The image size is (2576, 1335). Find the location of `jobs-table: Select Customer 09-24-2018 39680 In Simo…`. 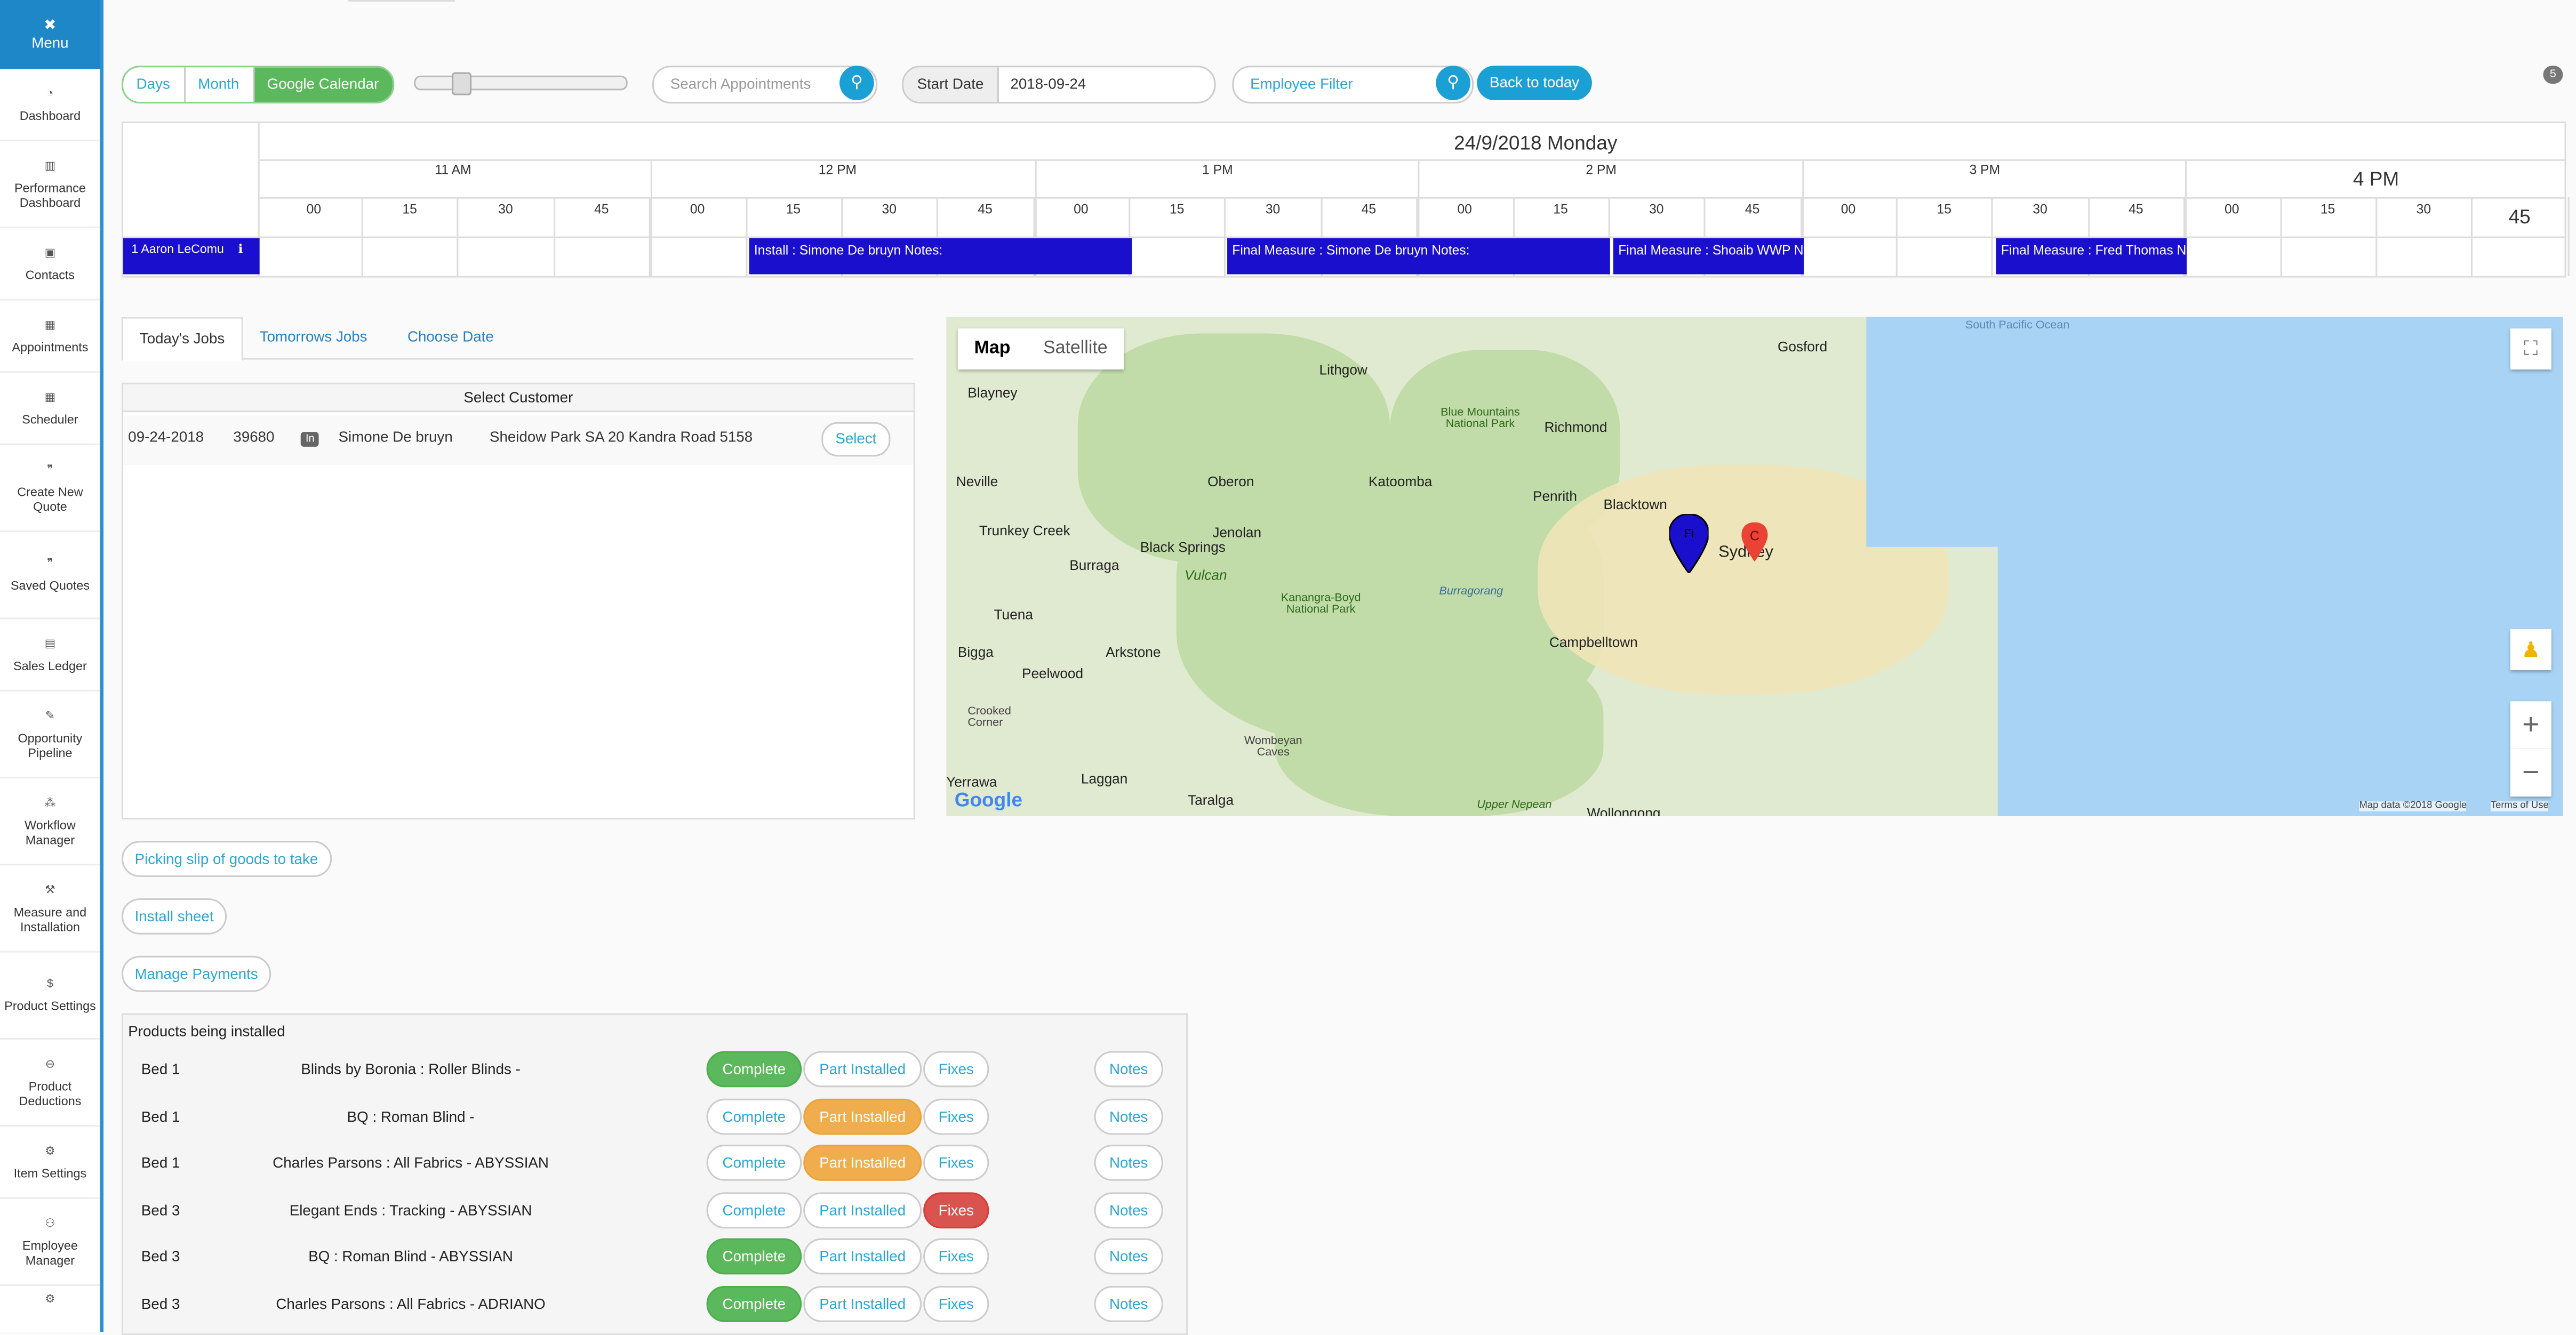

jobs-table: Select Customer 09-24-2018 39680 In Simo… is located at coordinates (518, 601).